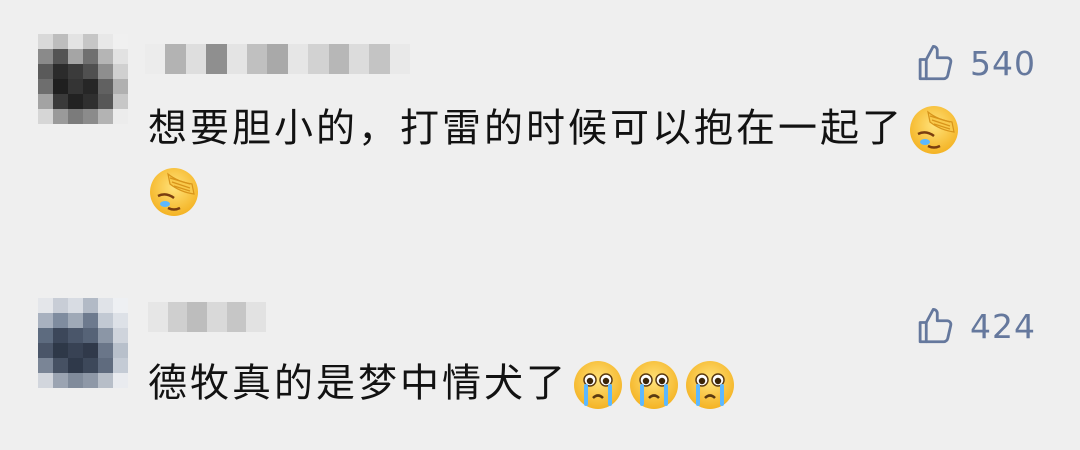  Describe the element at coordinates (1003, 63) in the screenshot. I see `like-count: 540` at that location.